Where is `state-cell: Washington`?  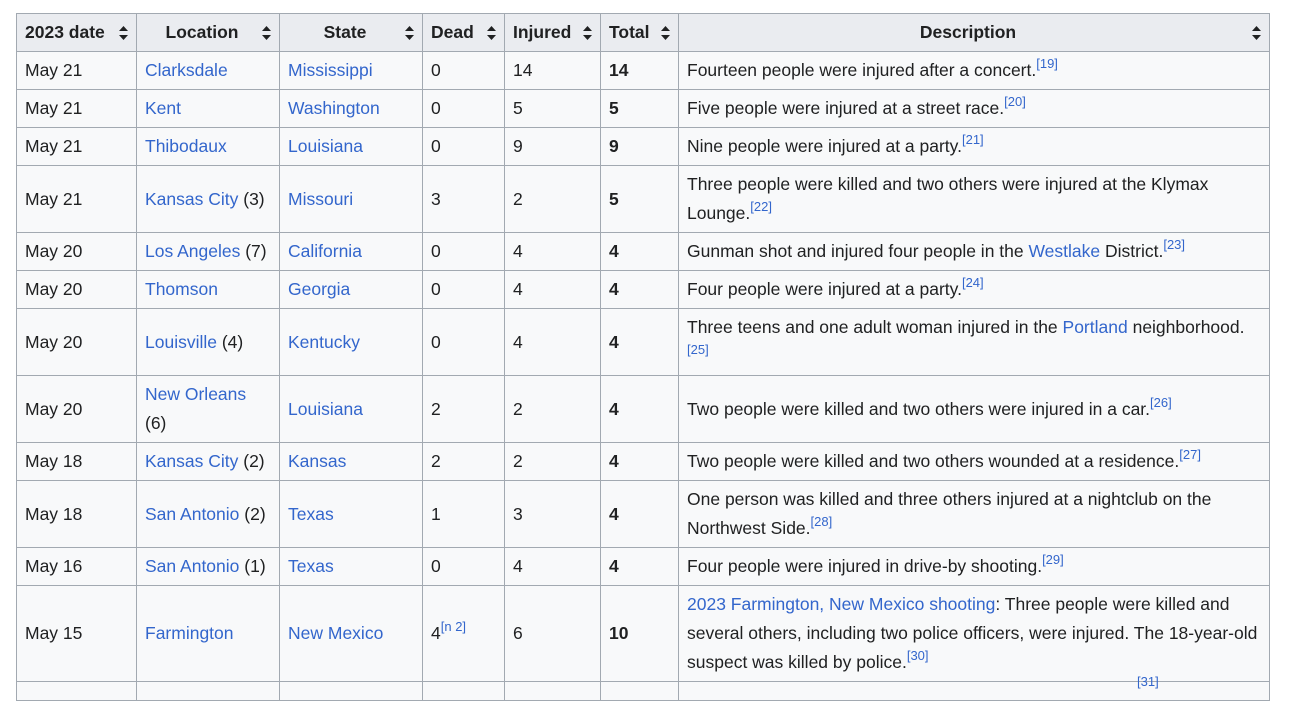
state-cell: Washington is located at coordinates (351, 108).